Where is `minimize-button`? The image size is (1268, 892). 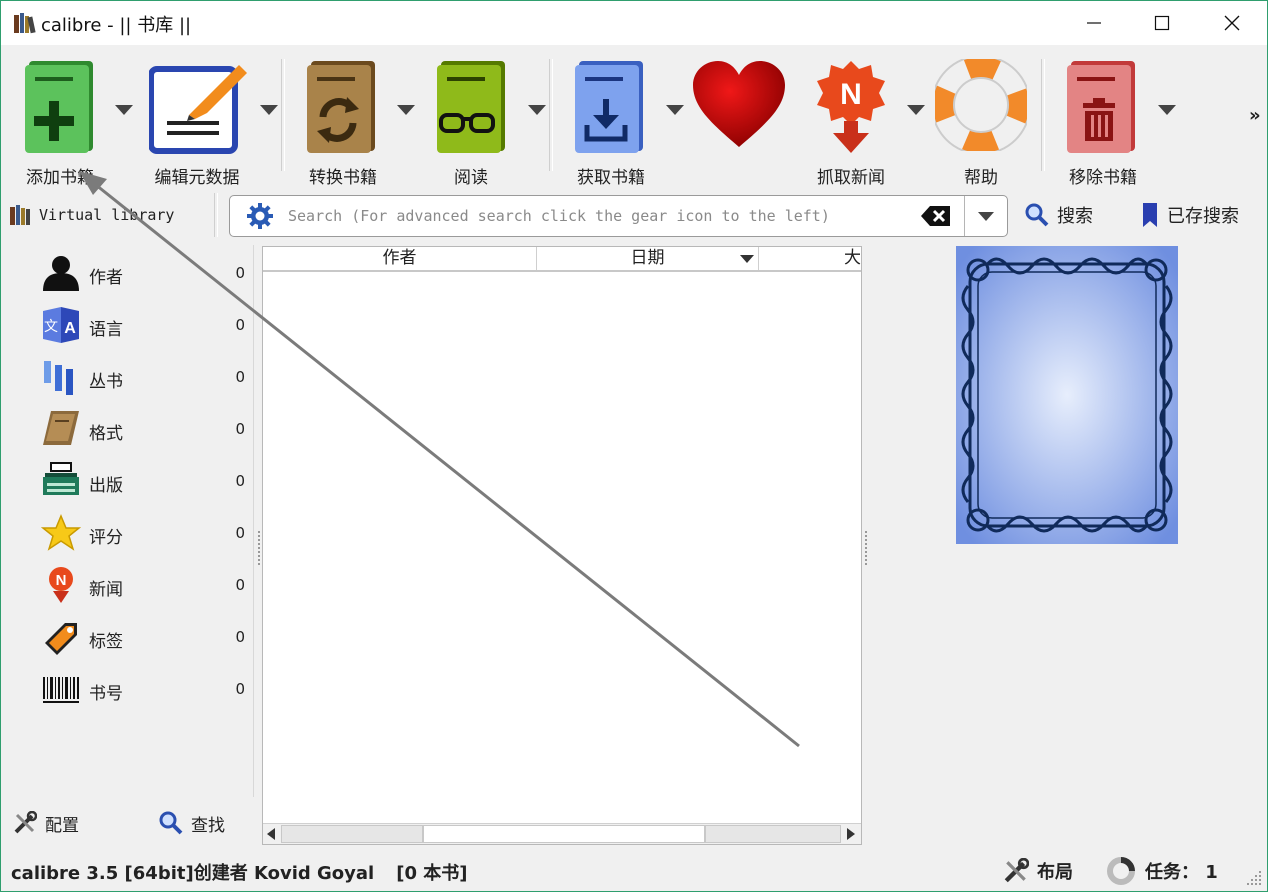
minimize-button is located at coordinates (1094, 23).